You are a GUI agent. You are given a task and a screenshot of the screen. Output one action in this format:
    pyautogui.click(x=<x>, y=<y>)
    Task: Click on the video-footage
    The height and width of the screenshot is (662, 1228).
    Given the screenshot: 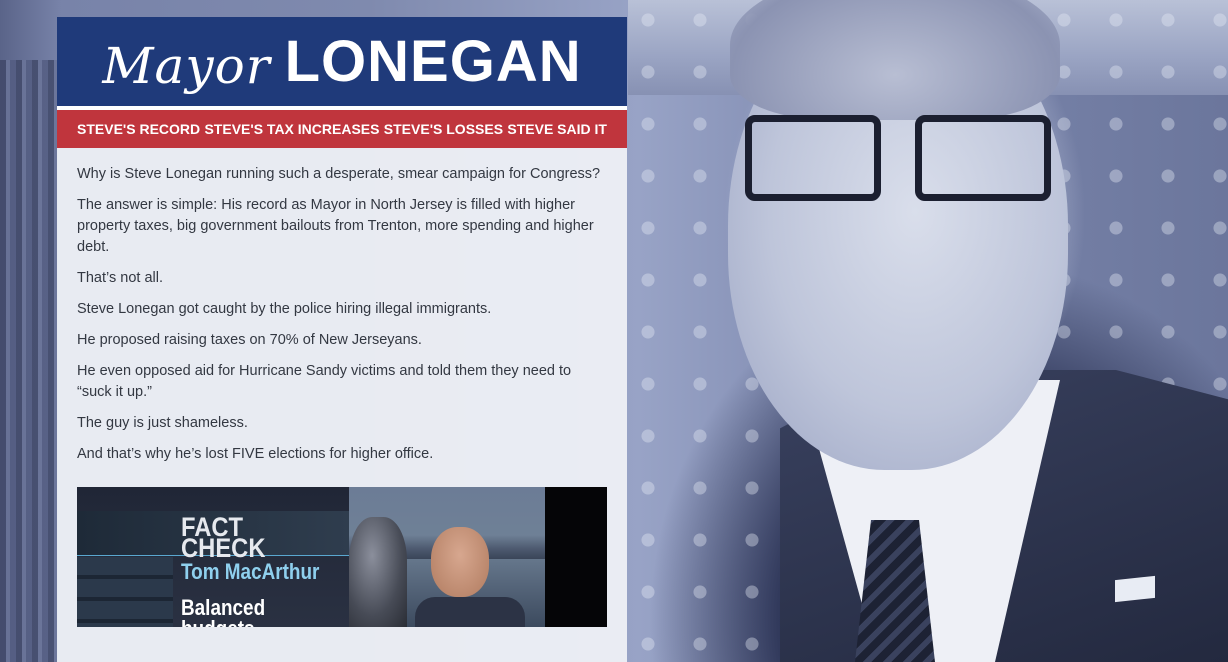 What is the action you would take?
    pyautogui.click(x=447, y=557)
    